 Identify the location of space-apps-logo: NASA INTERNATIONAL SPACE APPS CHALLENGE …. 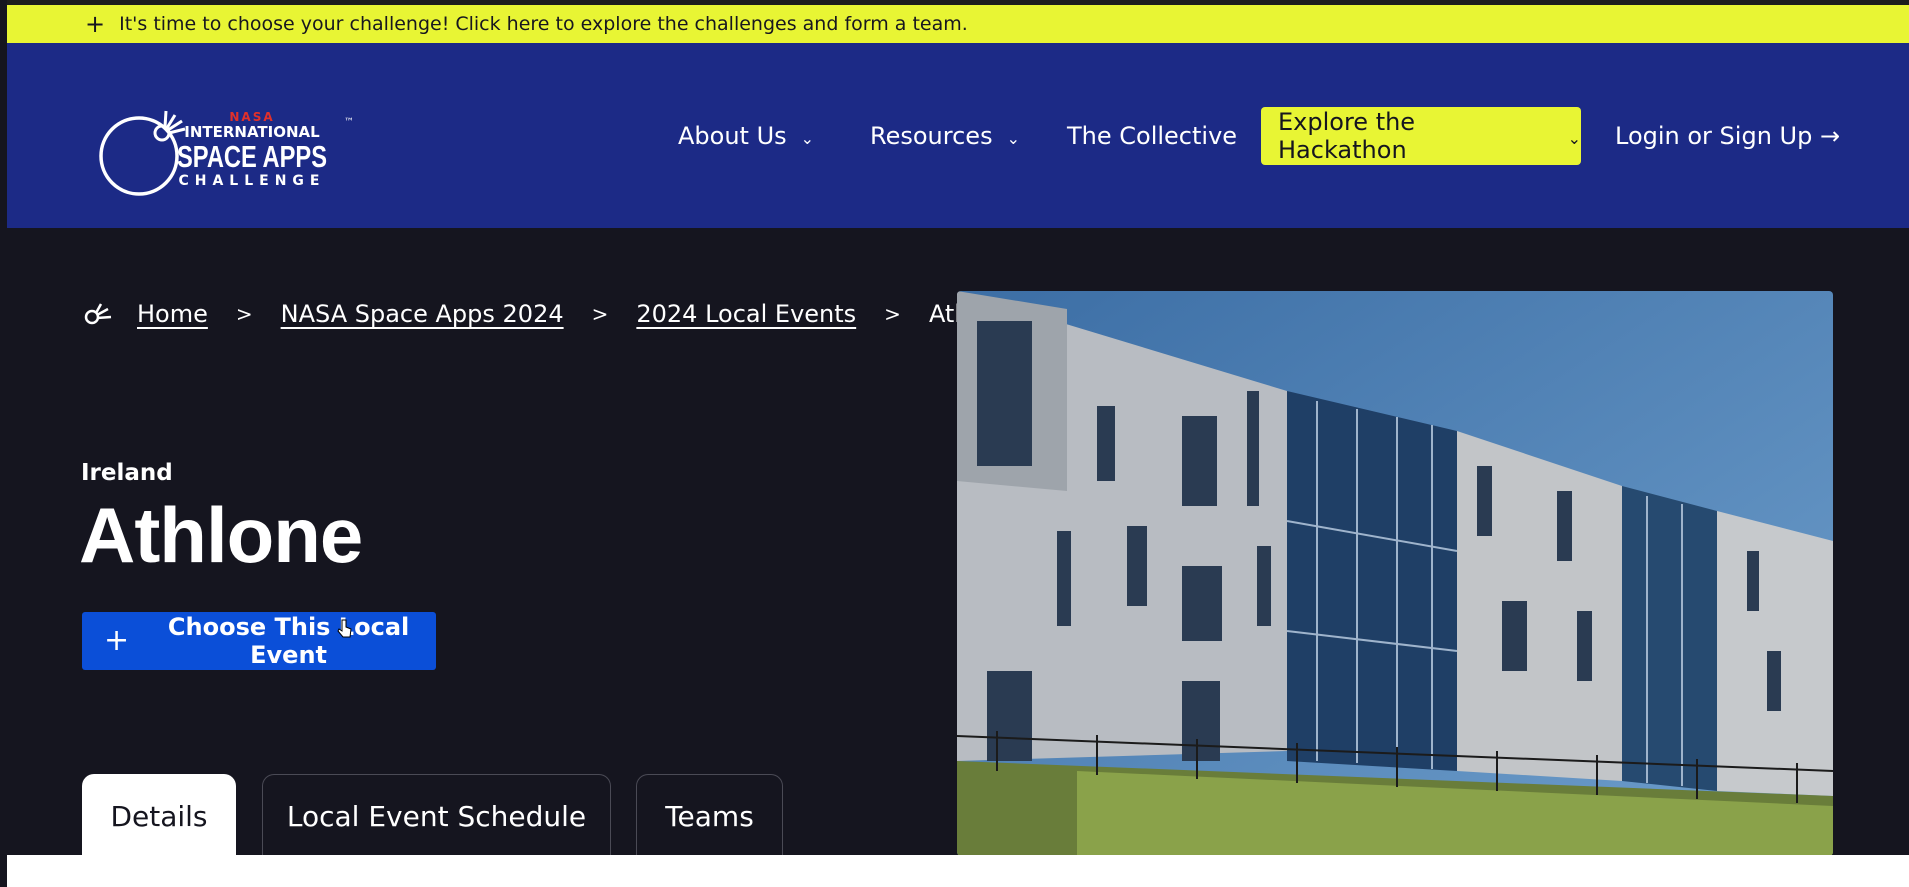
(232, 155).